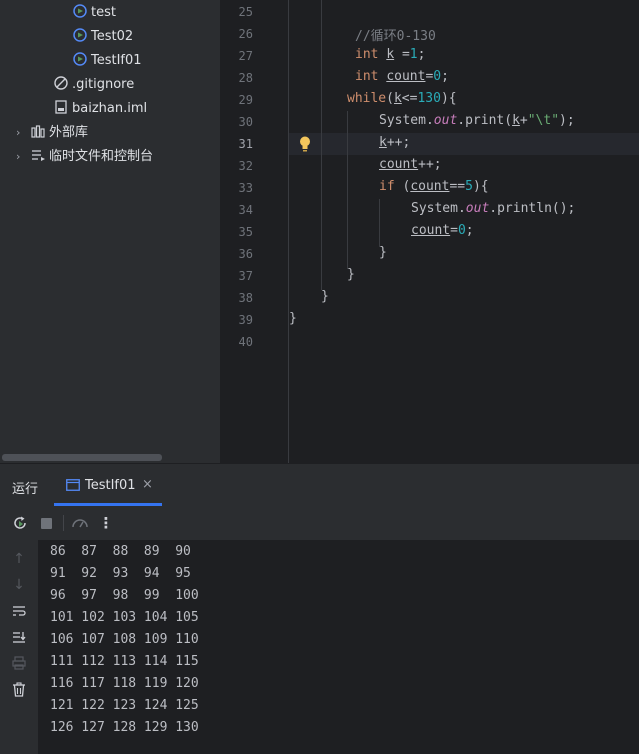  I want to click on line-number: 25, so click(245, 12).